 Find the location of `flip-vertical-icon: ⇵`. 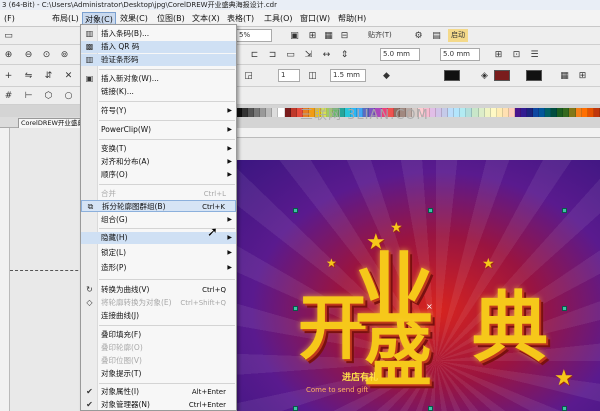

flip-vertical-icon: ⇵ is located at coordinates (48, 75).